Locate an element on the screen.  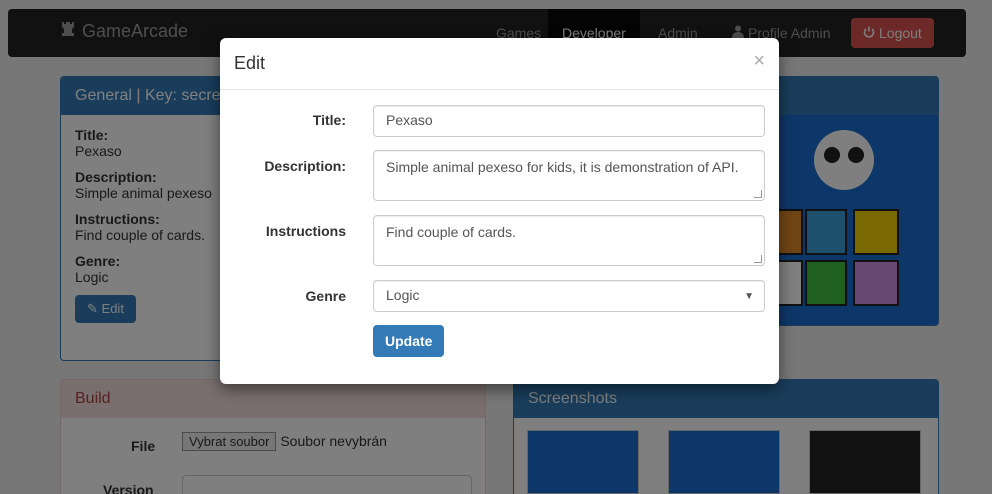
modal-title: Edit is located at coordinates (250, 63).